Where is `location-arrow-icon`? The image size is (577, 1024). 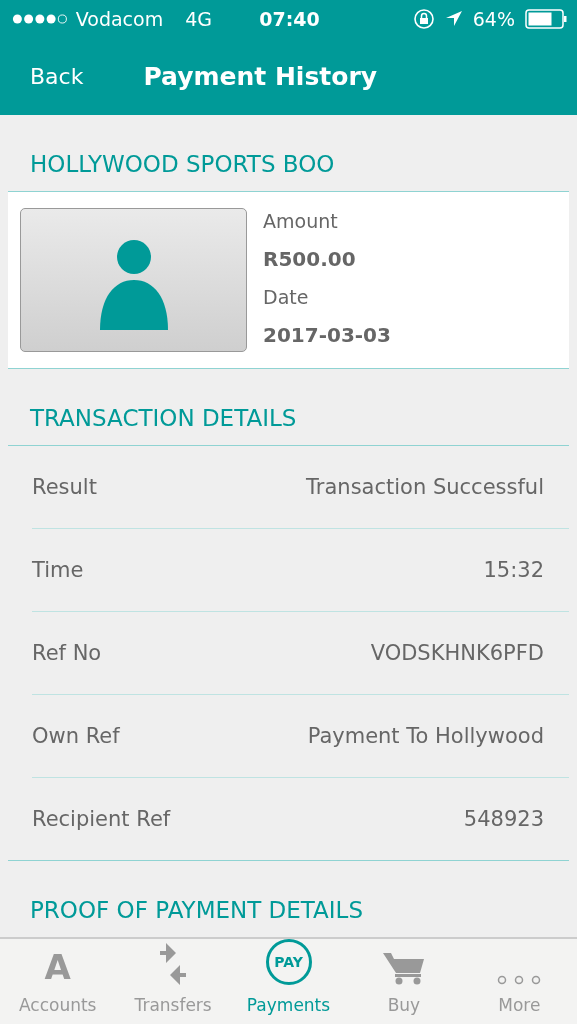 location-arrow-icon is located at coordinates (453, 19).